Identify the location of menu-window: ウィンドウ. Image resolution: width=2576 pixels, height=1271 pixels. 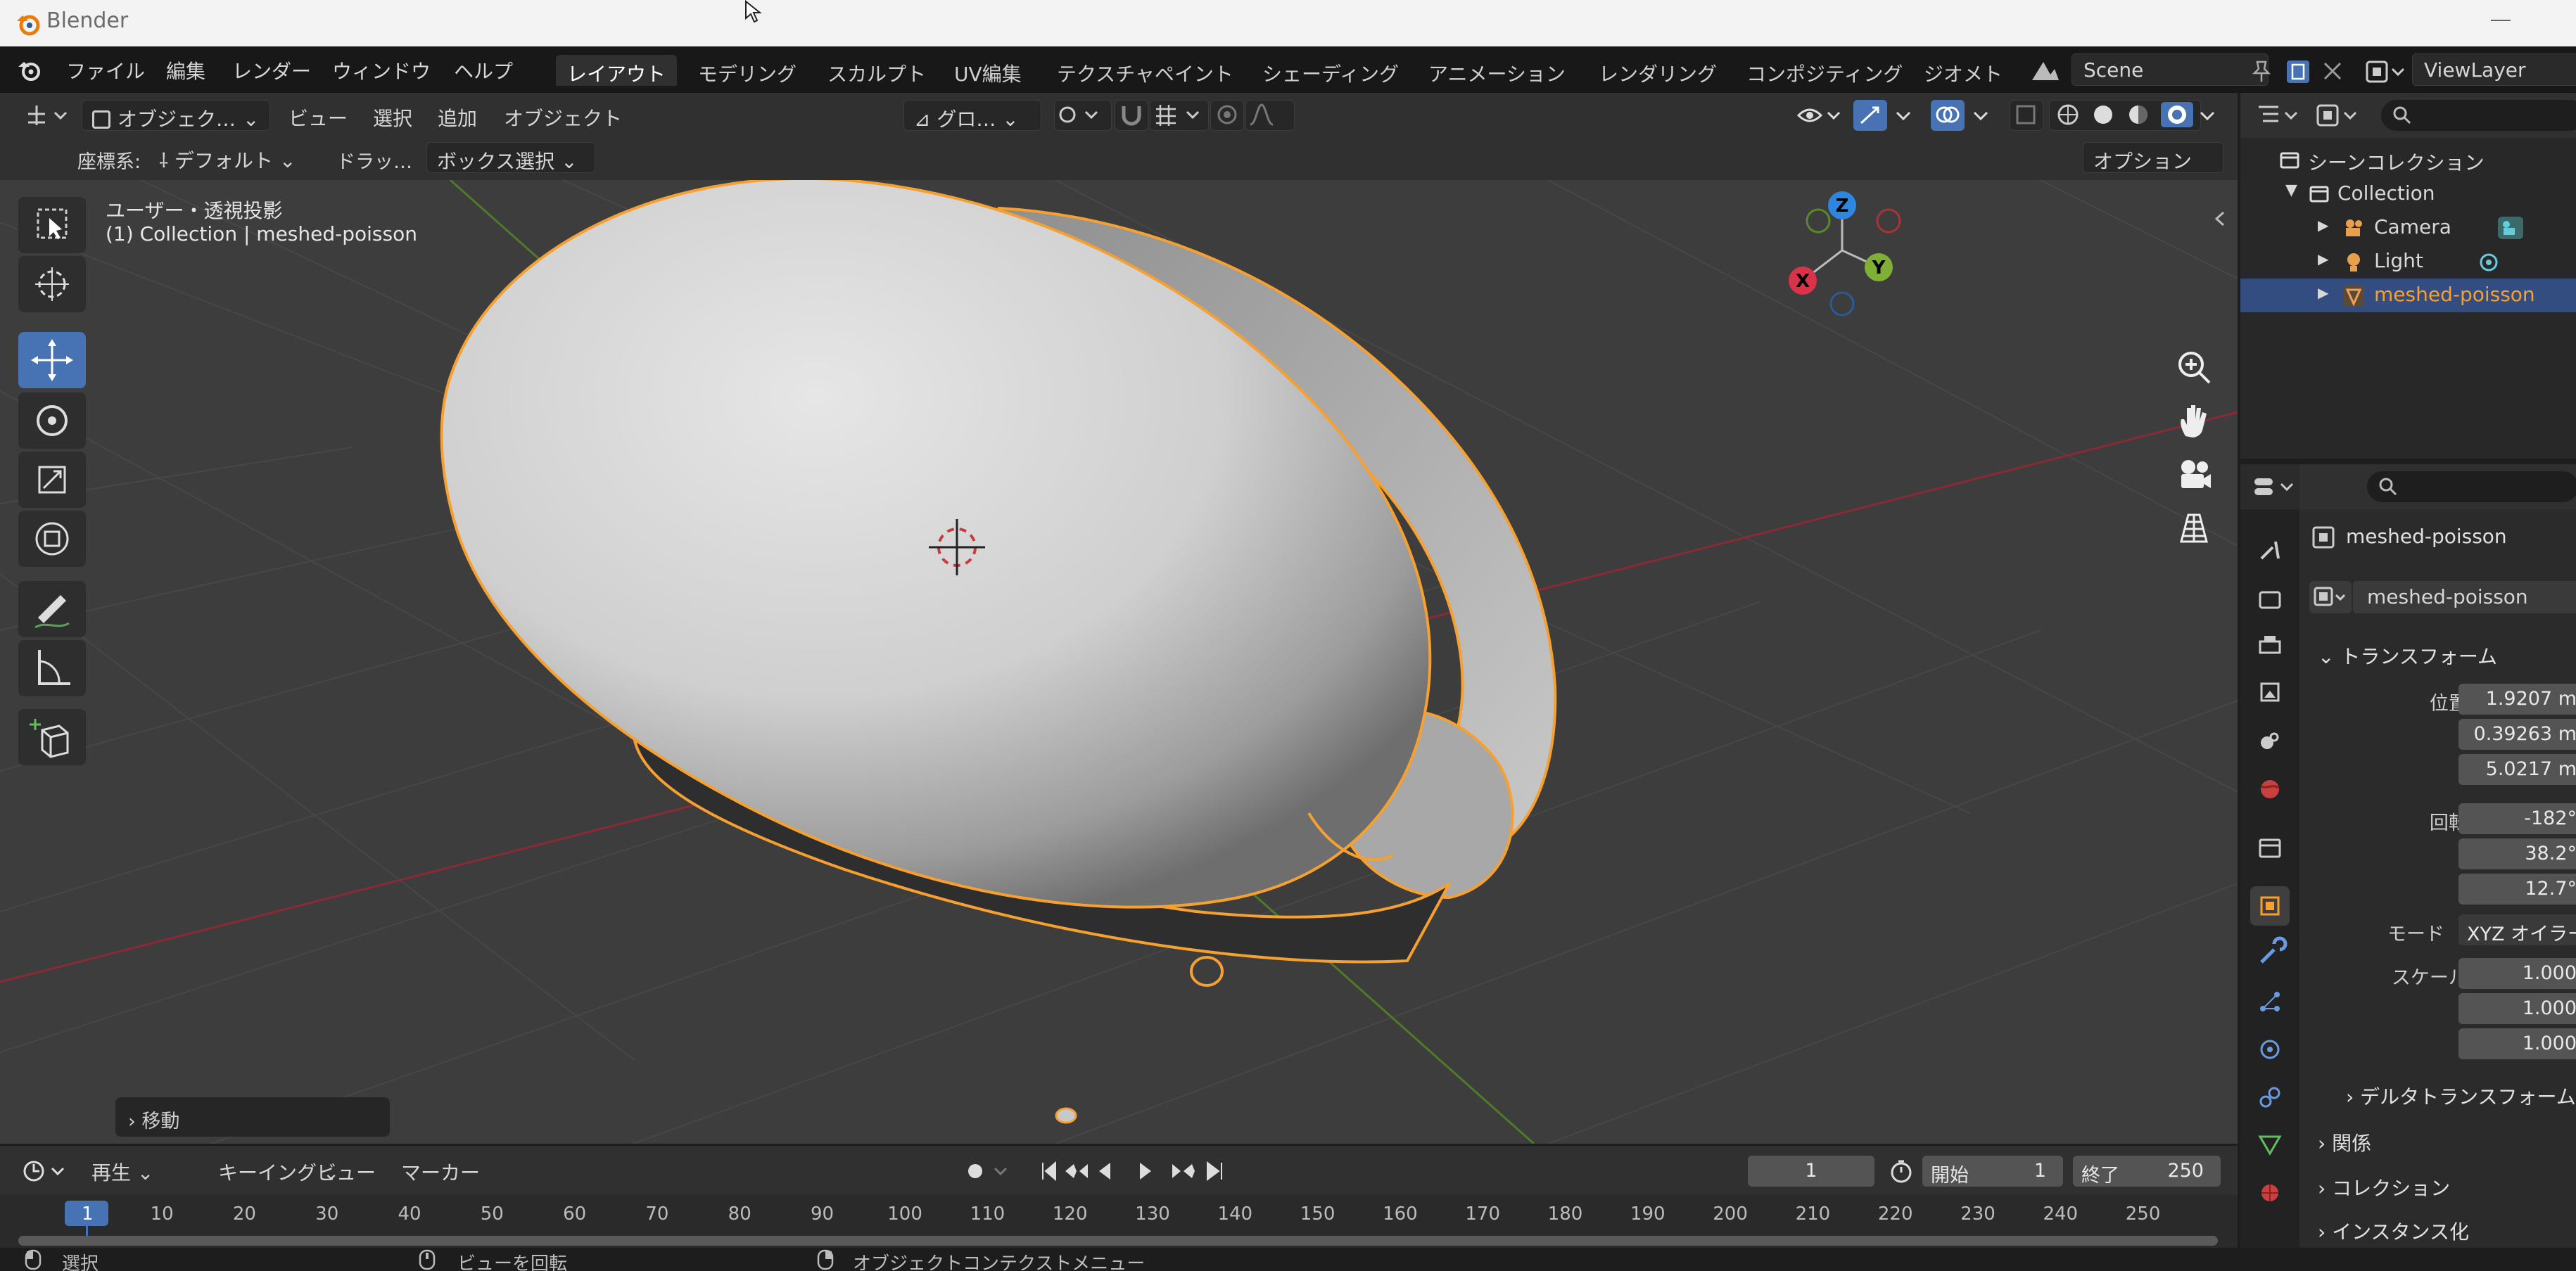
(381, 70).